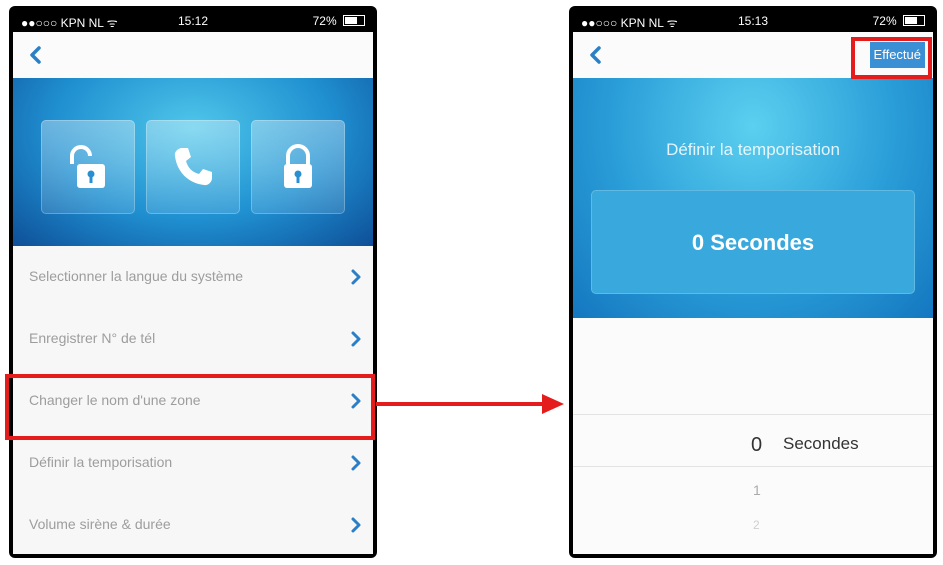  Describe the element at coordinates (821, 443) in the screenshot. I see `picker-unit-label: Secondes` at that location.